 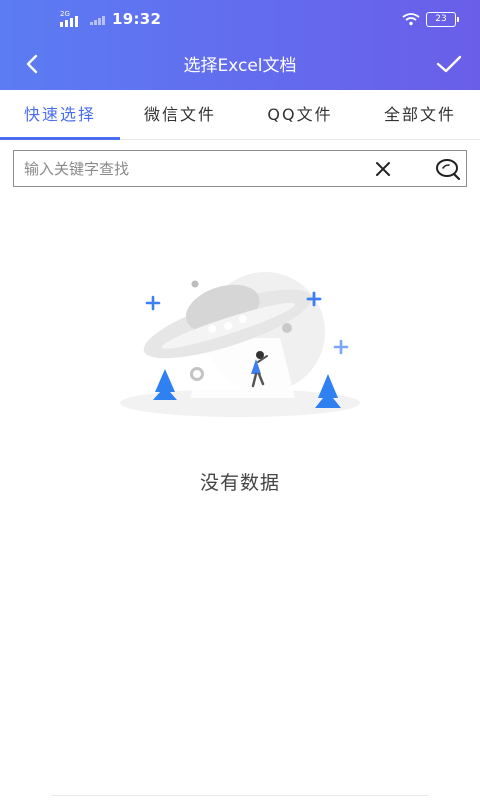 I want to click on active-tab-indicator, so click(x=60, y=138).